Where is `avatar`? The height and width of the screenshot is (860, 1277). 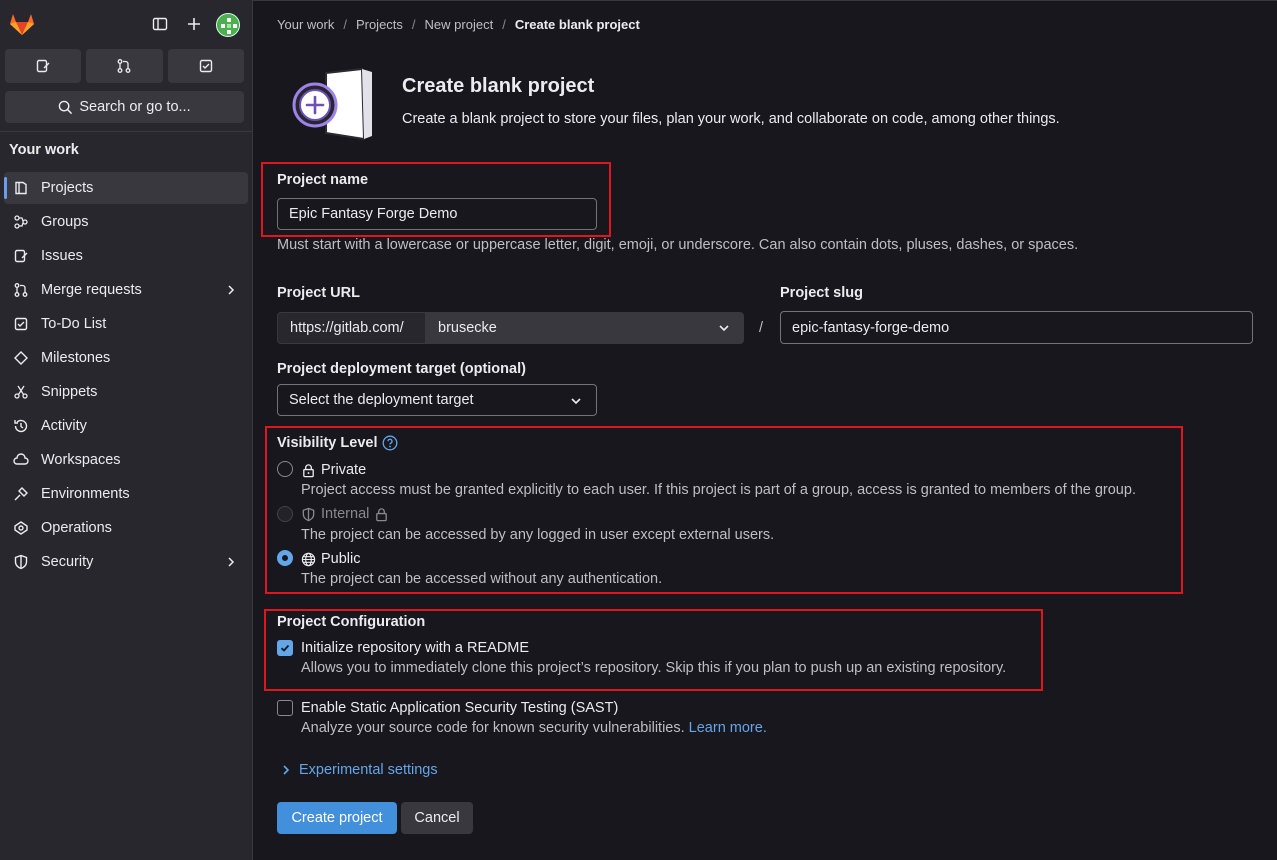 avatar is located at coordinates (228, 25).